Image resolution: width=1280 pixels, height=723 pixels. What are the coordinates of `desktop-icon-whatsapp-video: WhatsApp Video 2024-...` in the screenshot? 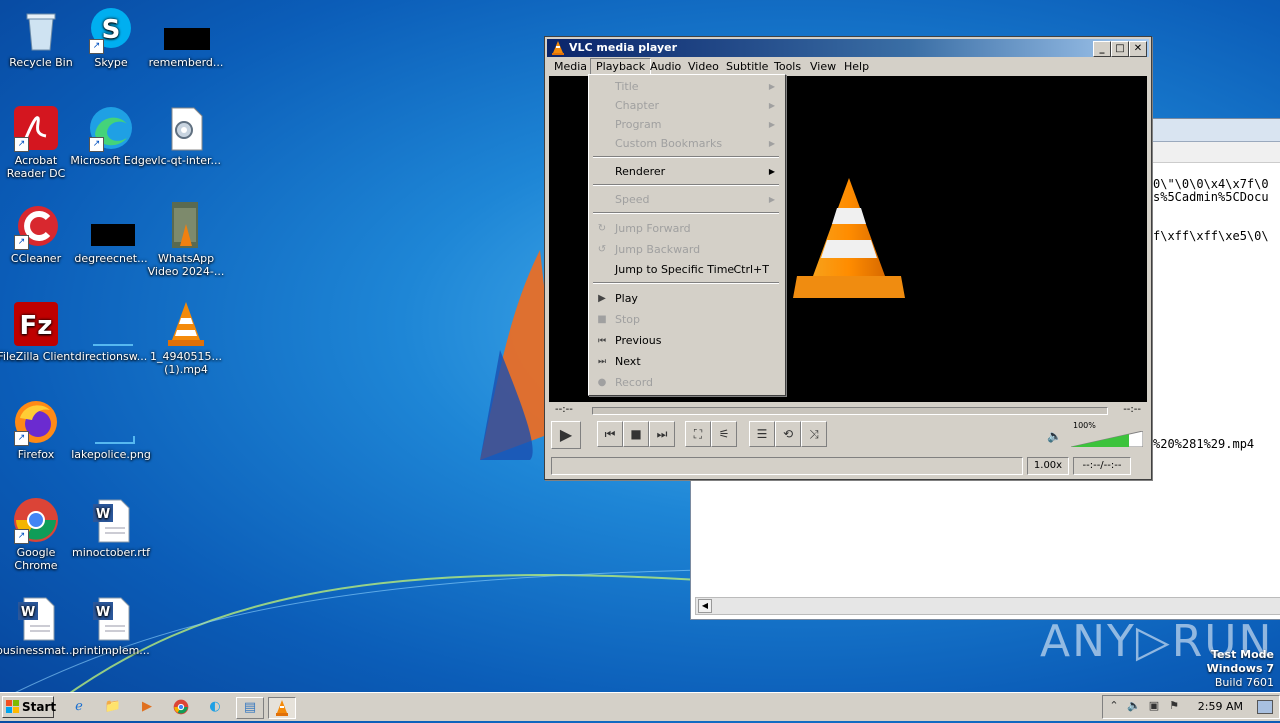 It's located at (186, 240).